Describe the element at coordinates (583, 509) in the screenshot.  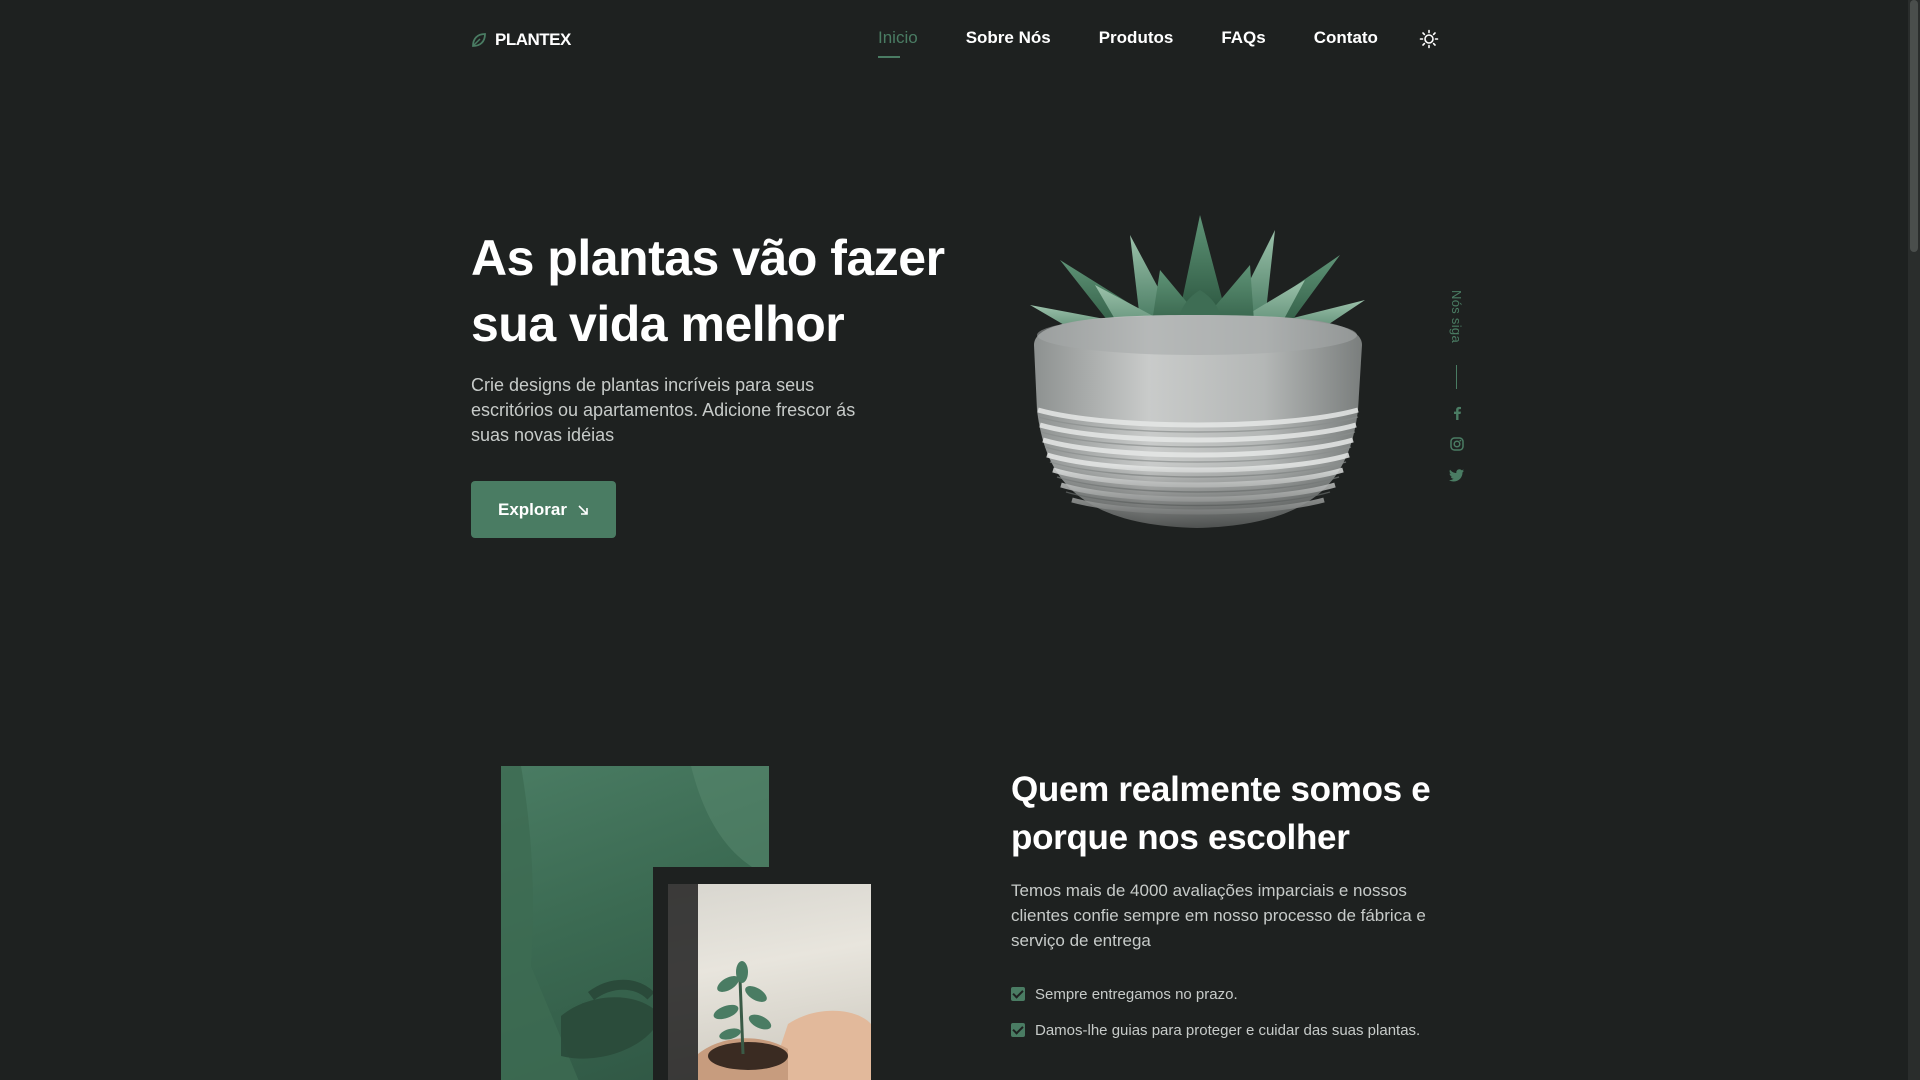
I see `arrow-down-right-icon` at that location.